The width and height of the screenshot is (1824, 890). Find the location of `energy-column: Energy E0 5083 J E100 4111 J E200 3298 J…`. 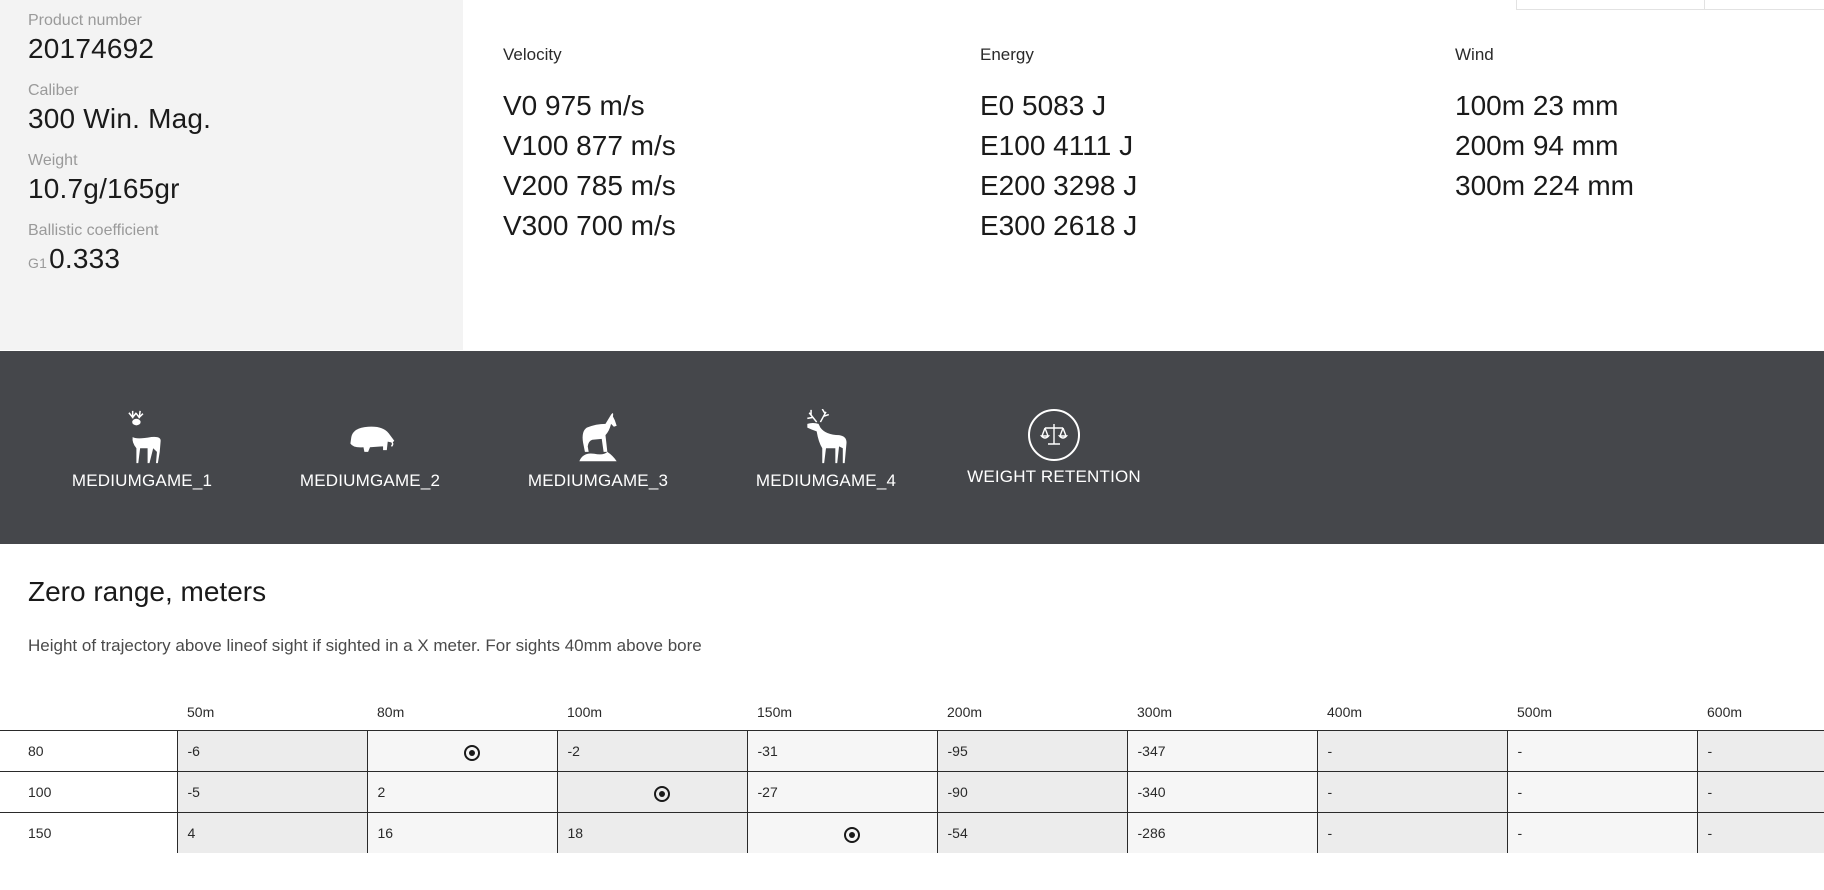

energy-column: Energy E0 5083 J E100 4111 J E200 3298 J… is located at coordinates (1058, 145).